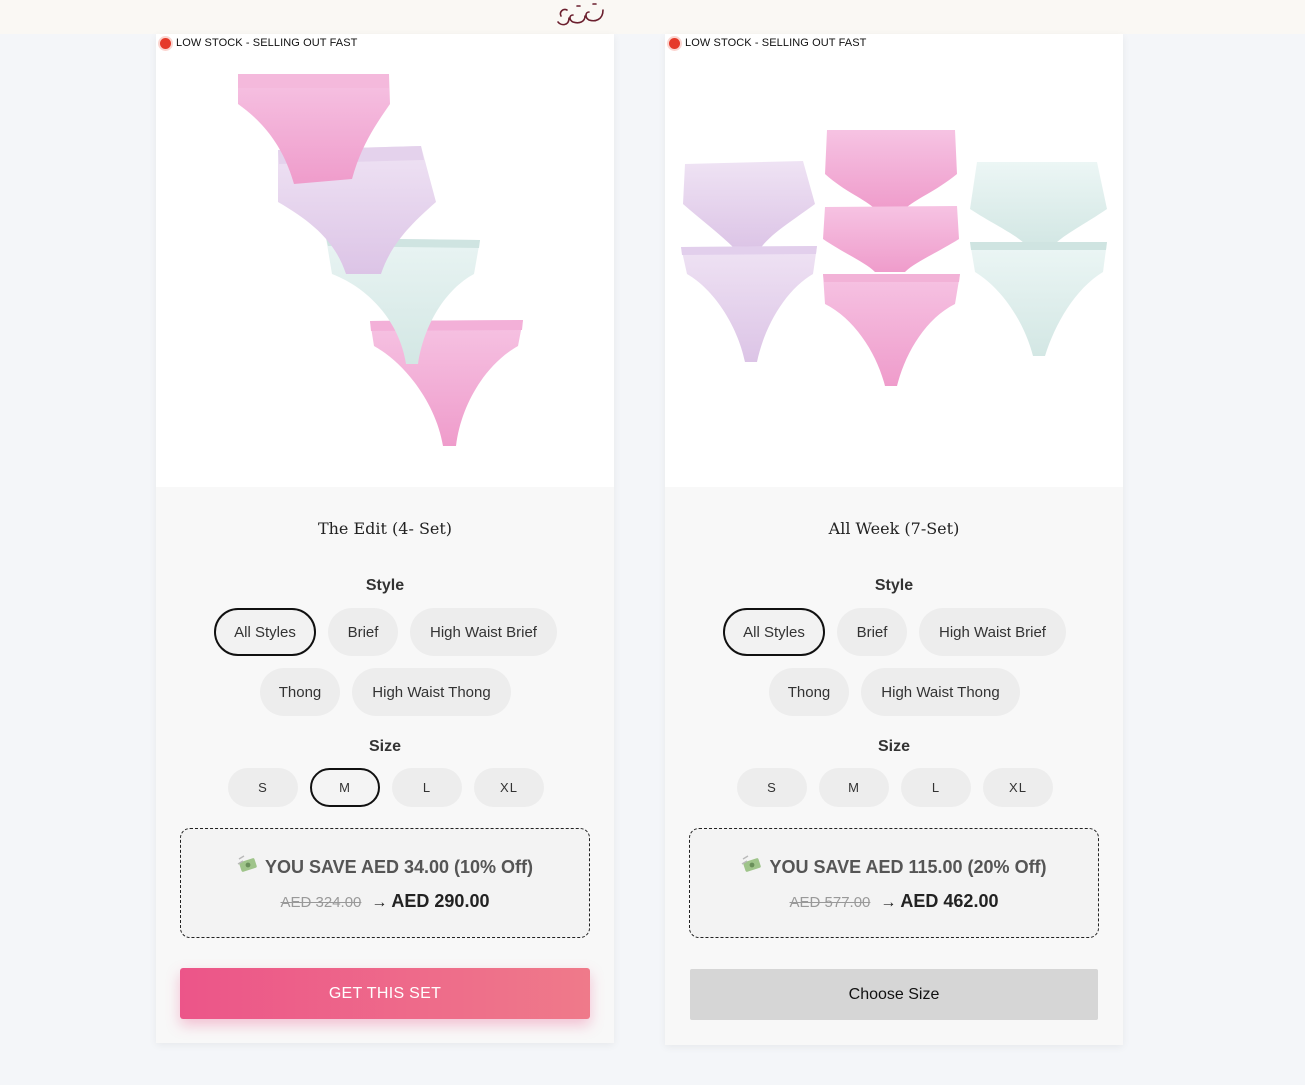  I want to click on price-line: AED 577.00 → AED 462.00, so click(894, 901).